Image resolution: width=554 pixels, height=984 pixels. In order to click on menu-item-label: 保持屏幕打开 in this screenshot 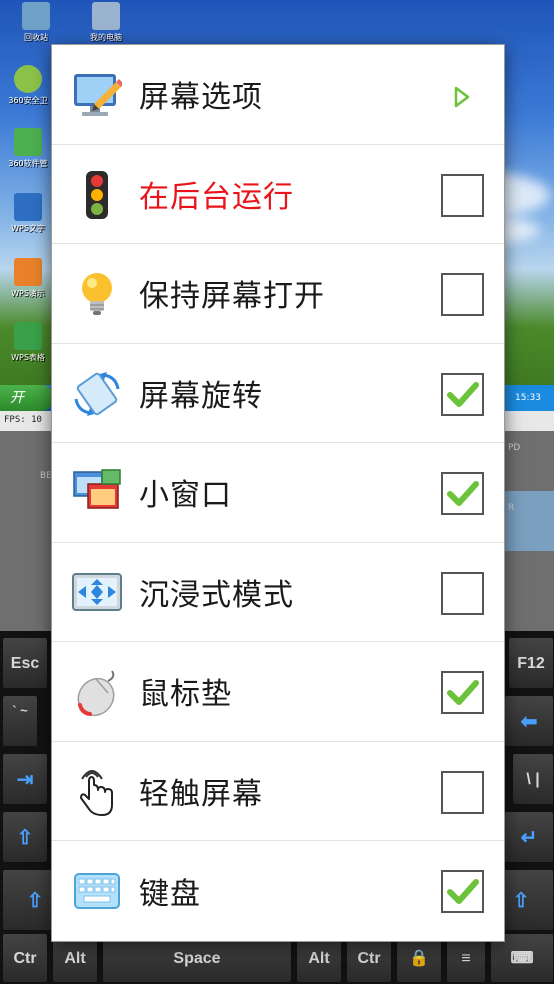, I will do `click(232, 297)`.